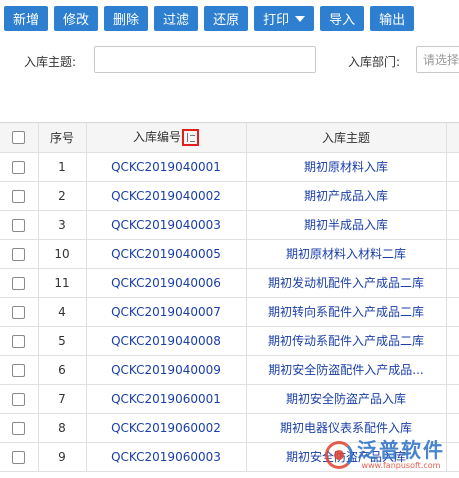 This screenshot has height=478, width=459. I want to click on table-row: 3 QCKC2019040003 期初半成品入库, so click(229, 225).